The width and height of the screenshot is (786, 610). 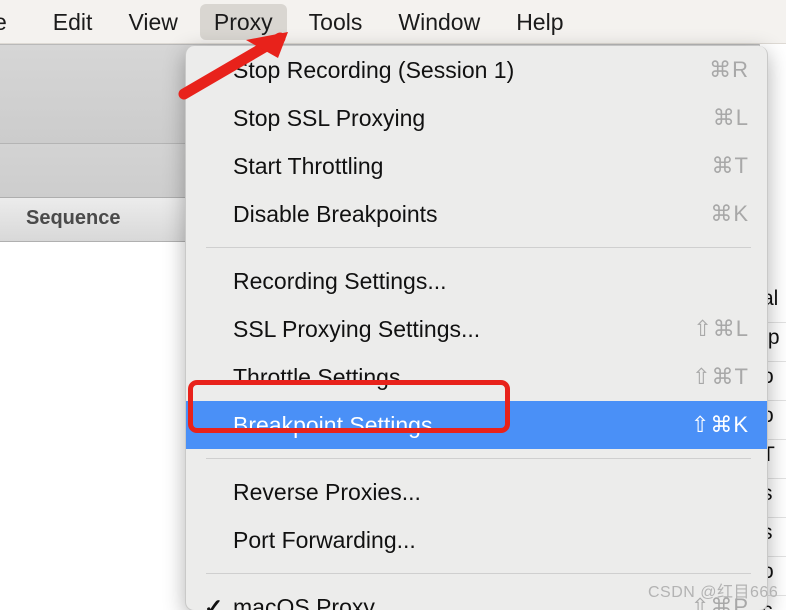 What do you see at coordinates (729, 213) in the screenshot?
I see `menu-item-shortcut: ⌘K` at bounding box center [729, 213].